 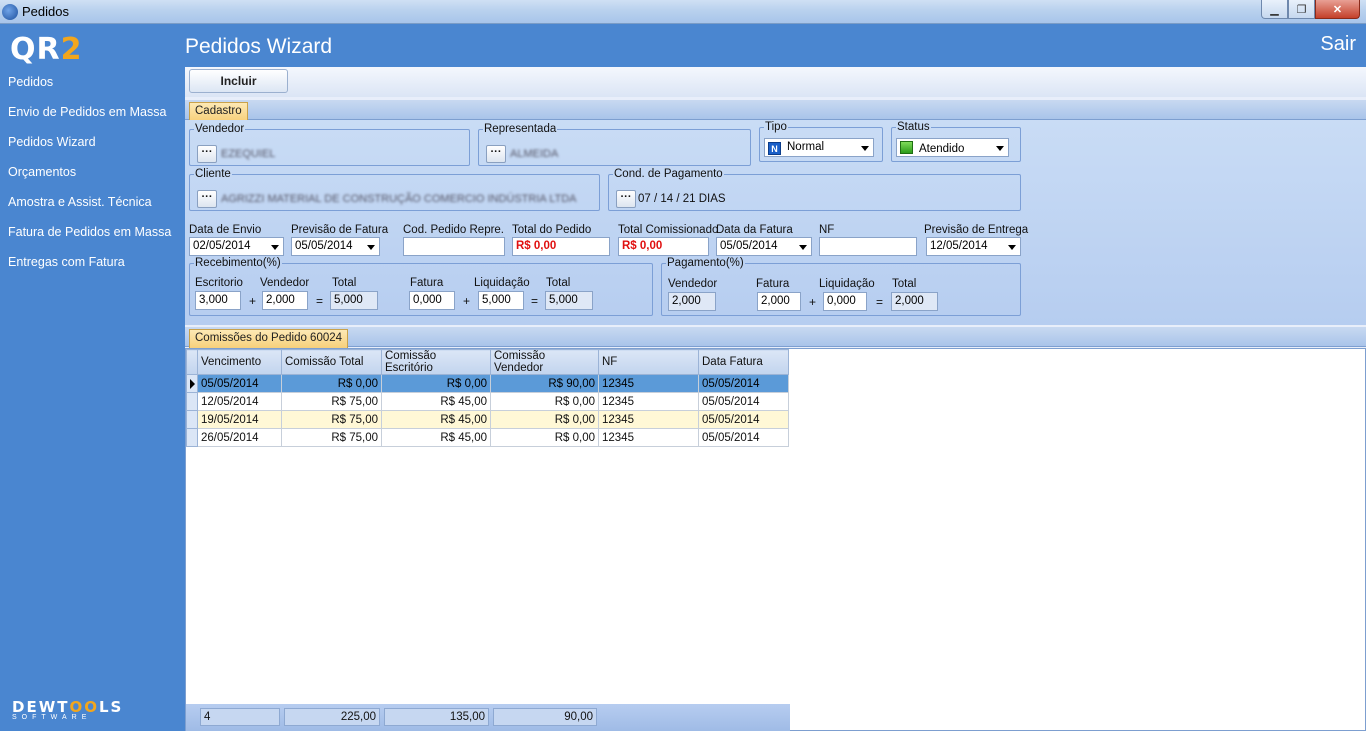 I want to click on close-button: ✕, so click(x=1337, y=9).